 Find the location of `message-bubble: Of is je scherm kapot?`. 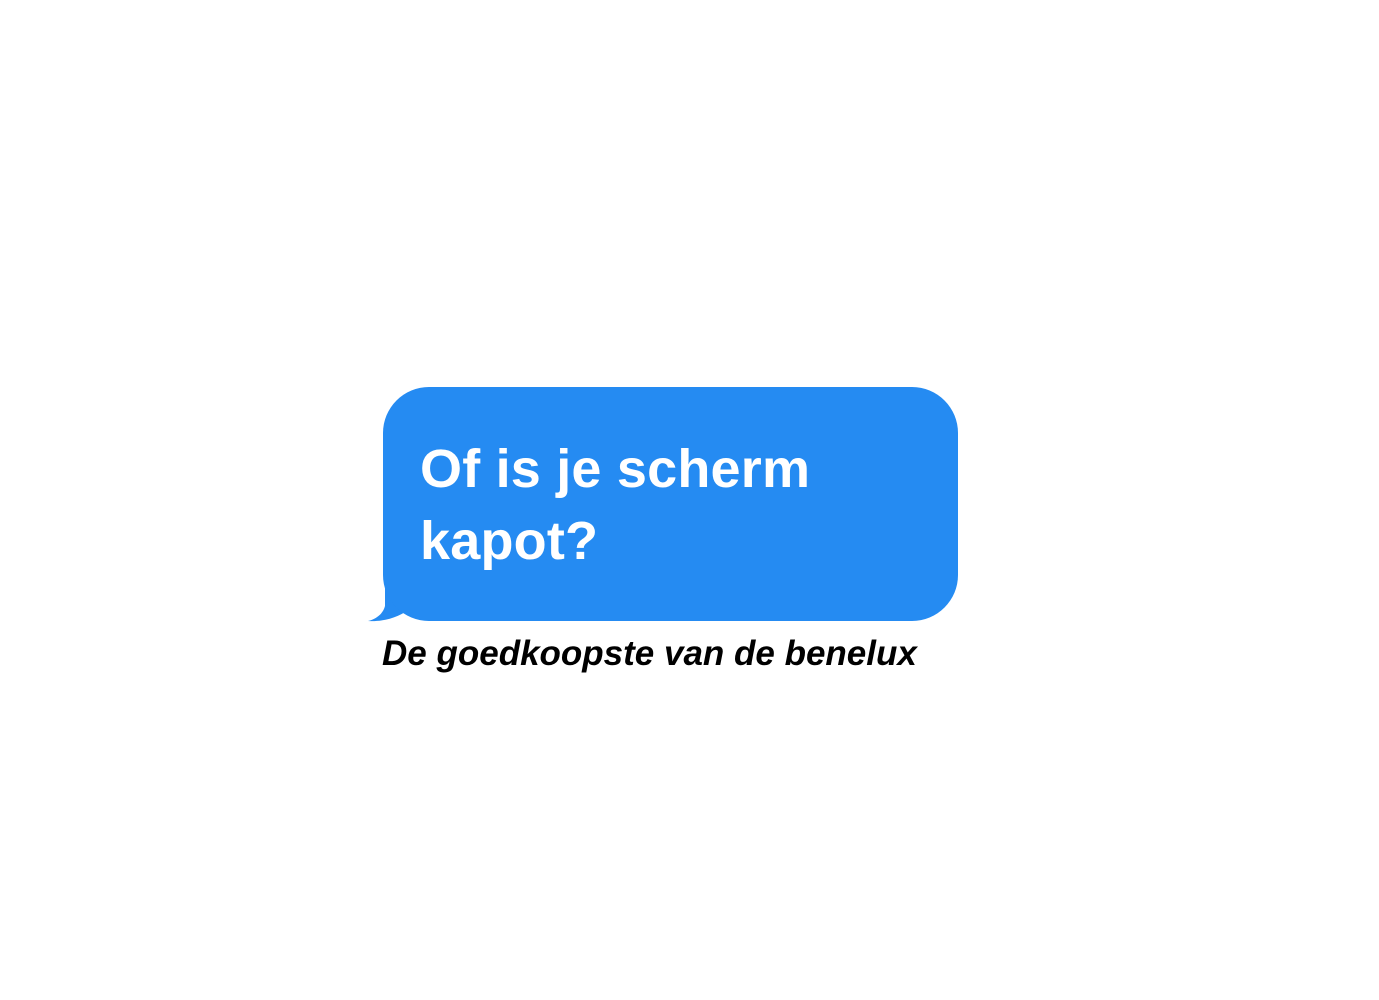

message-bubble: Of is je scherm kapot? is located at coordinates (663, 504).